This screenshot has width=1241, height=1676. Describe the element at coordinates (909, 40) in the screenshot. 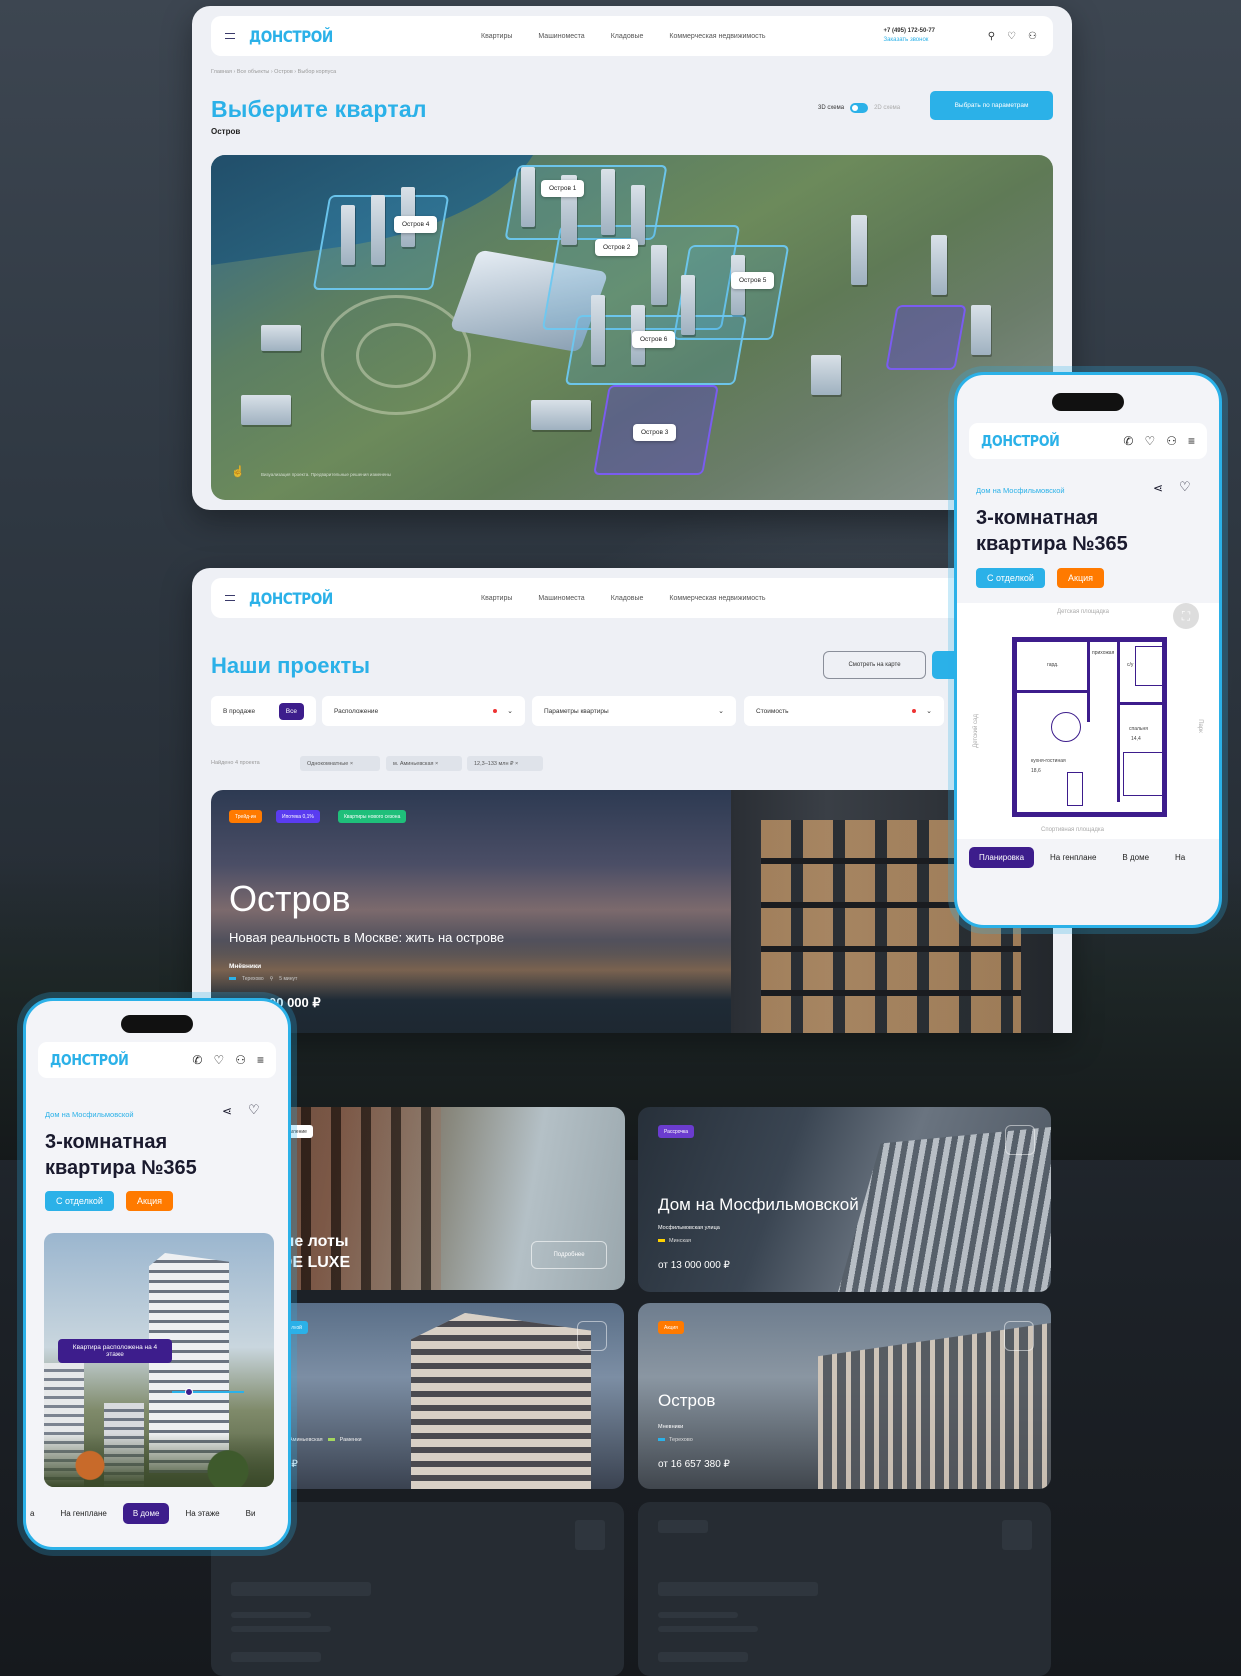

I see `callback-link: Заказать звонок` at that location.